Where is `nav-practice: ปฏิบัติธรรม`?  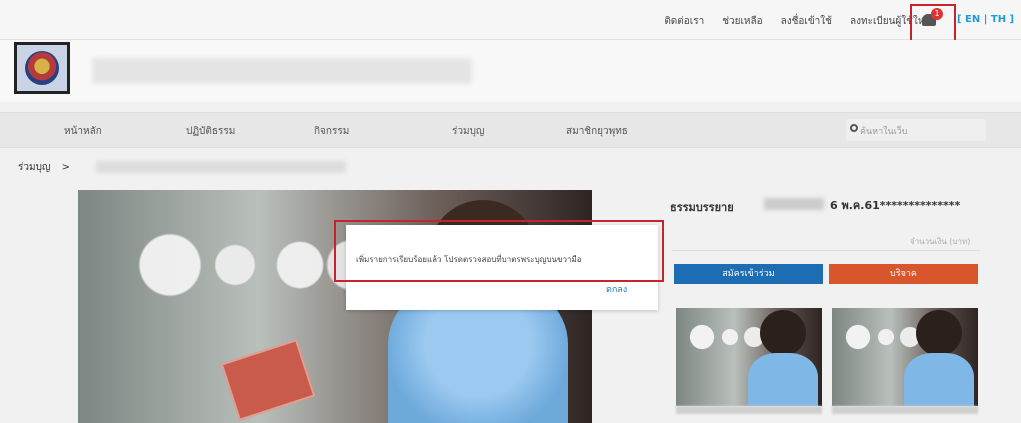
nav-practice: ปฏิบัติธรรม is located at coordinates (210, 131).